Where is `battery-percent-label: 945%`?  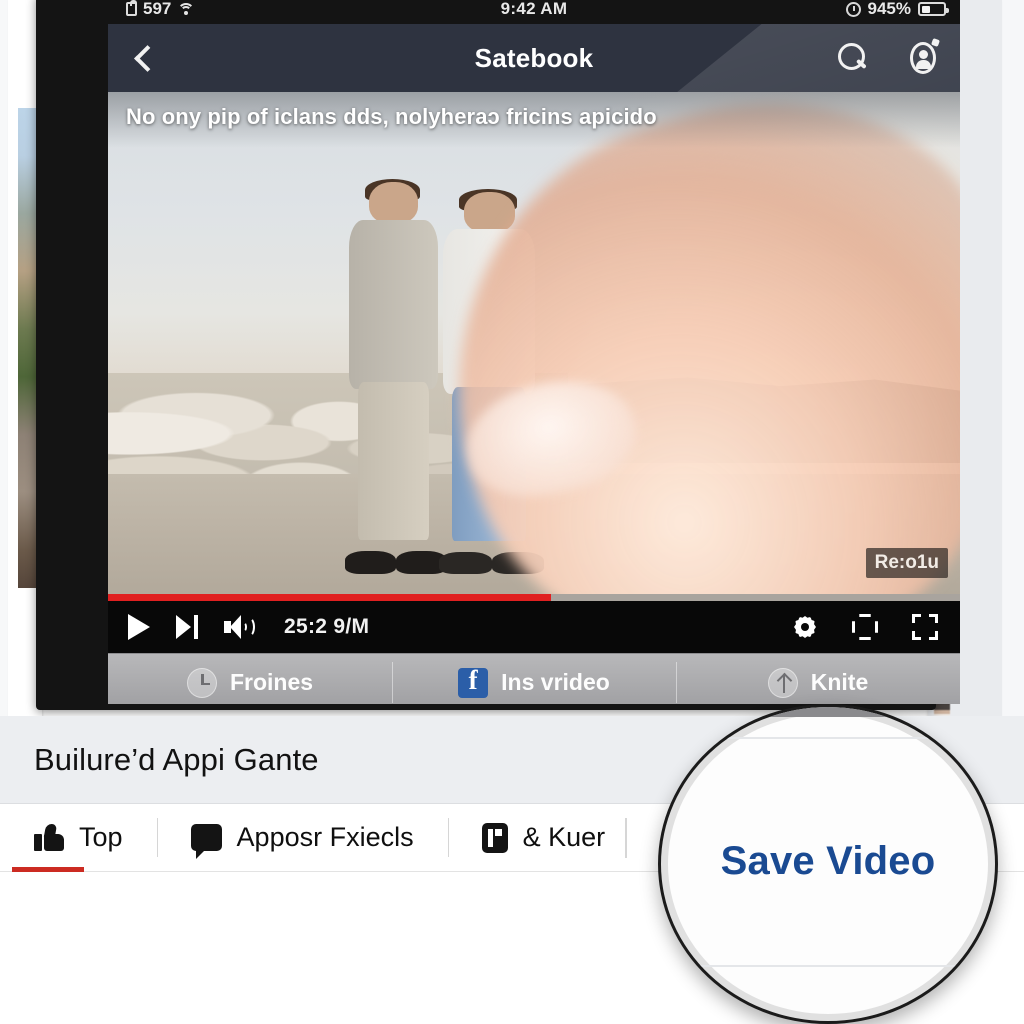 battery-percent-label: 945% is located at coordinates (889, 9).